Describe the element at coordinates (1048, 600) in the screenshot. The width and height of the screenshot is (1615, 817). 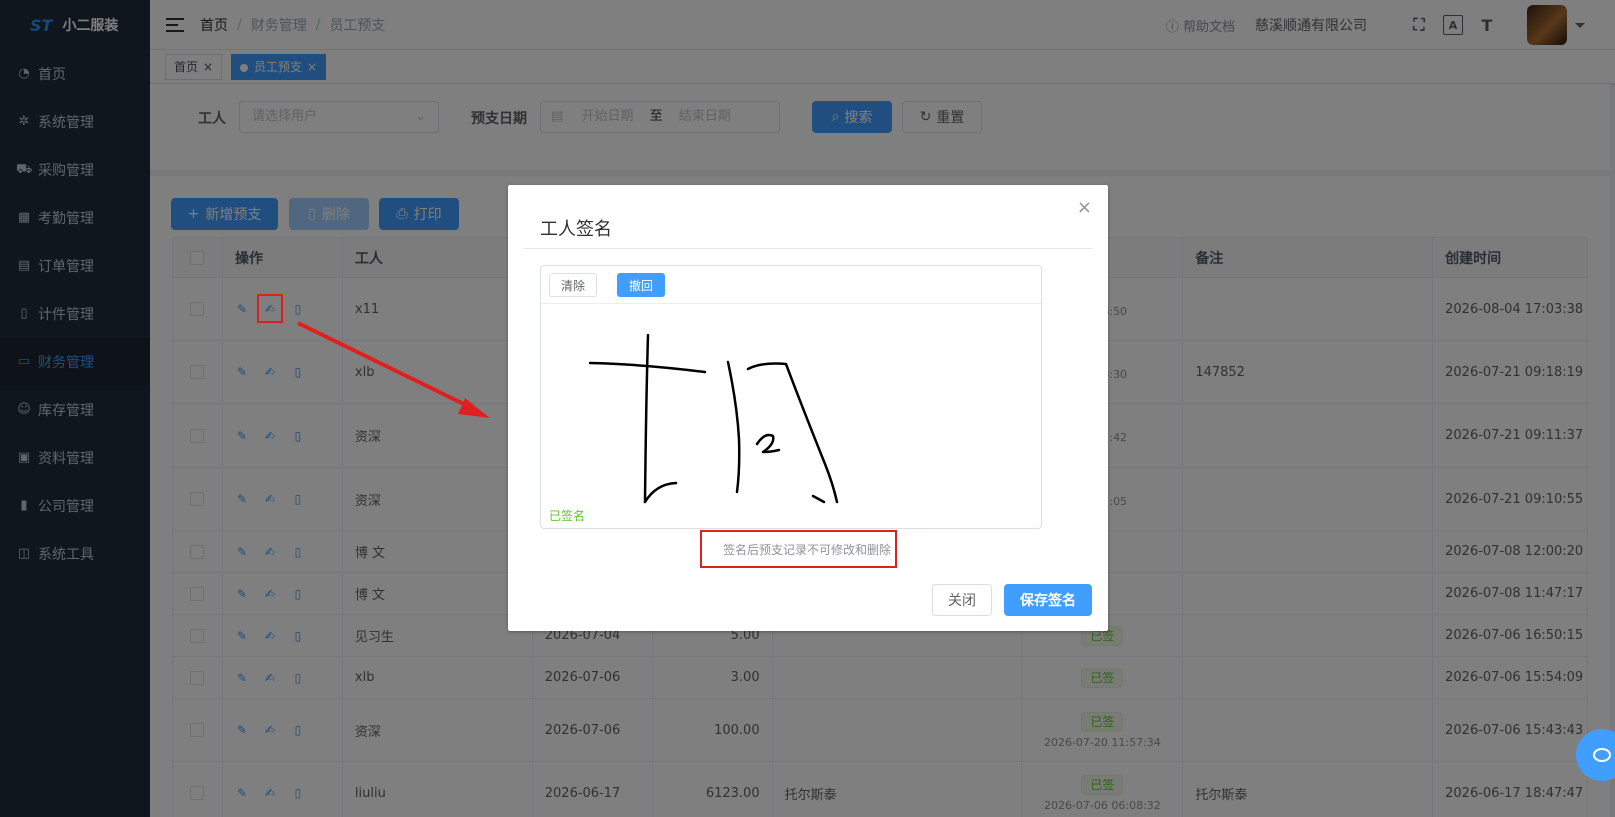
I see `save-signature-button: 保存签名` at that location.